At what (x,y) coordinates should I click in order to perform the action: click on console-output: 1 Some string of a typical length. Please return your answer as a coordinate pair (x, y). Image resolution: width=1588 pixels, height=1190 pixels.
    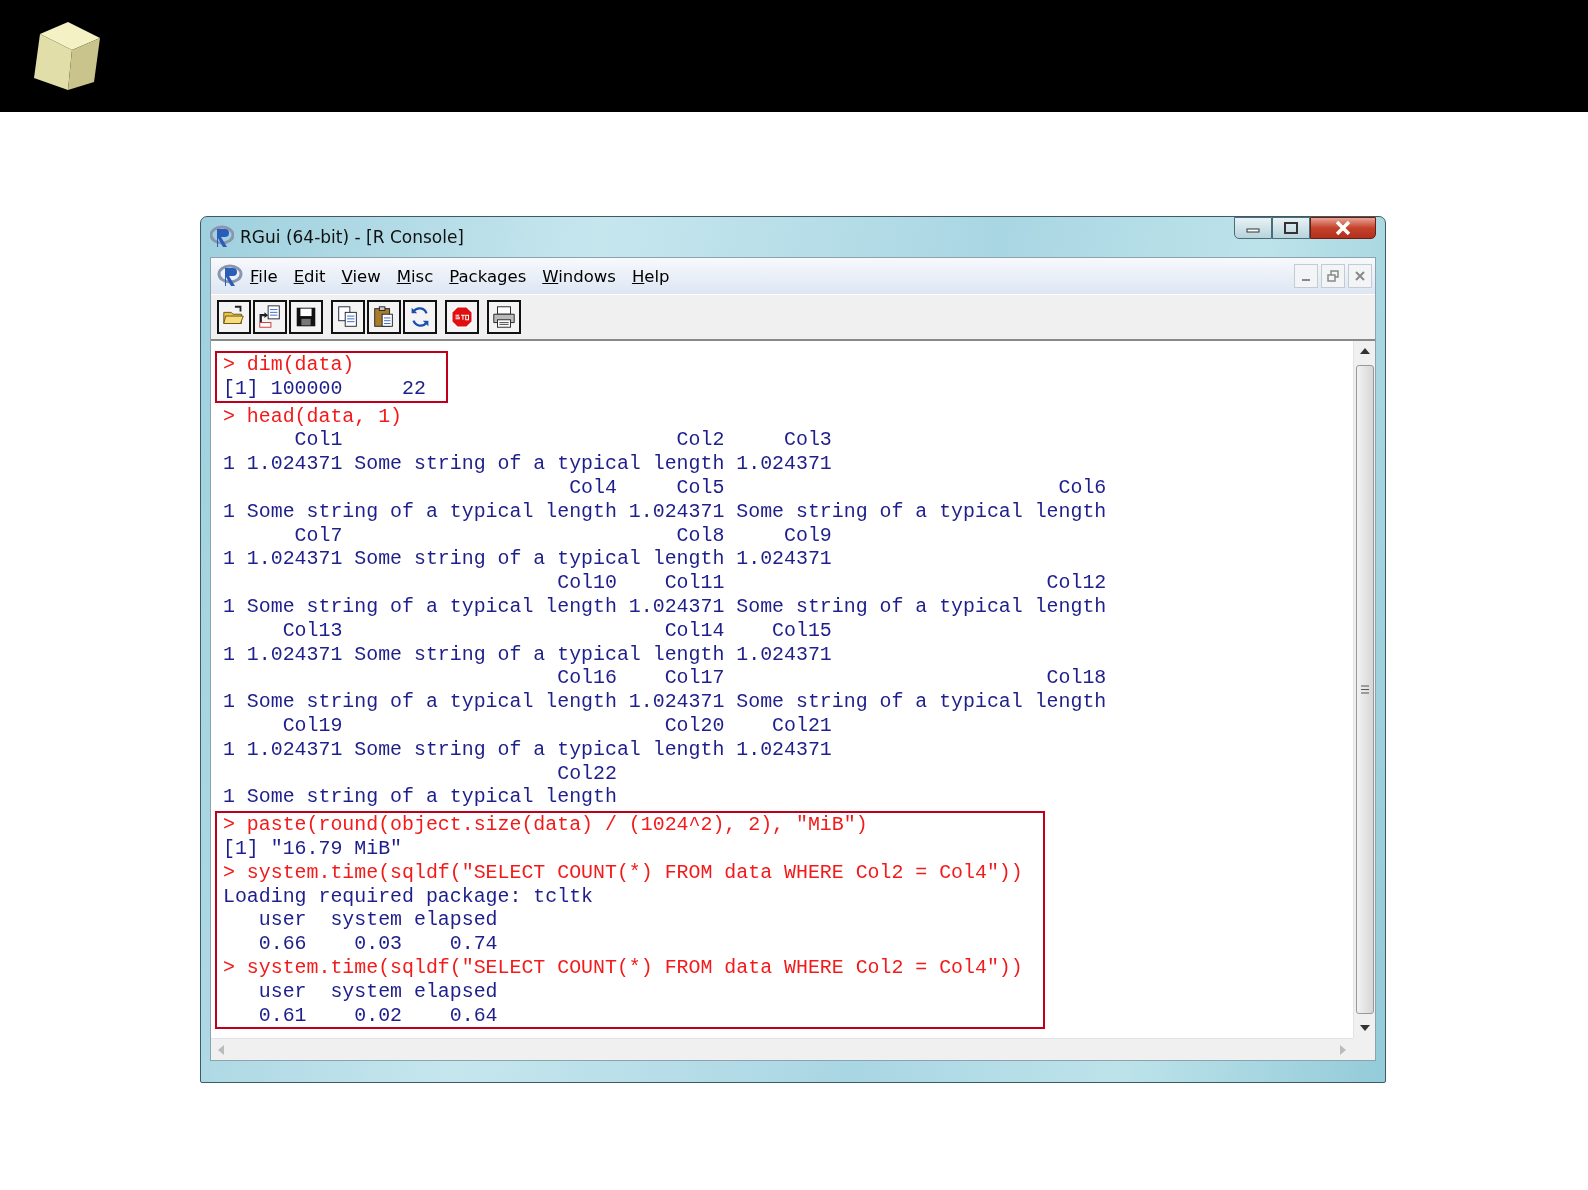
    Looking at the image, I should click on (420, 797).